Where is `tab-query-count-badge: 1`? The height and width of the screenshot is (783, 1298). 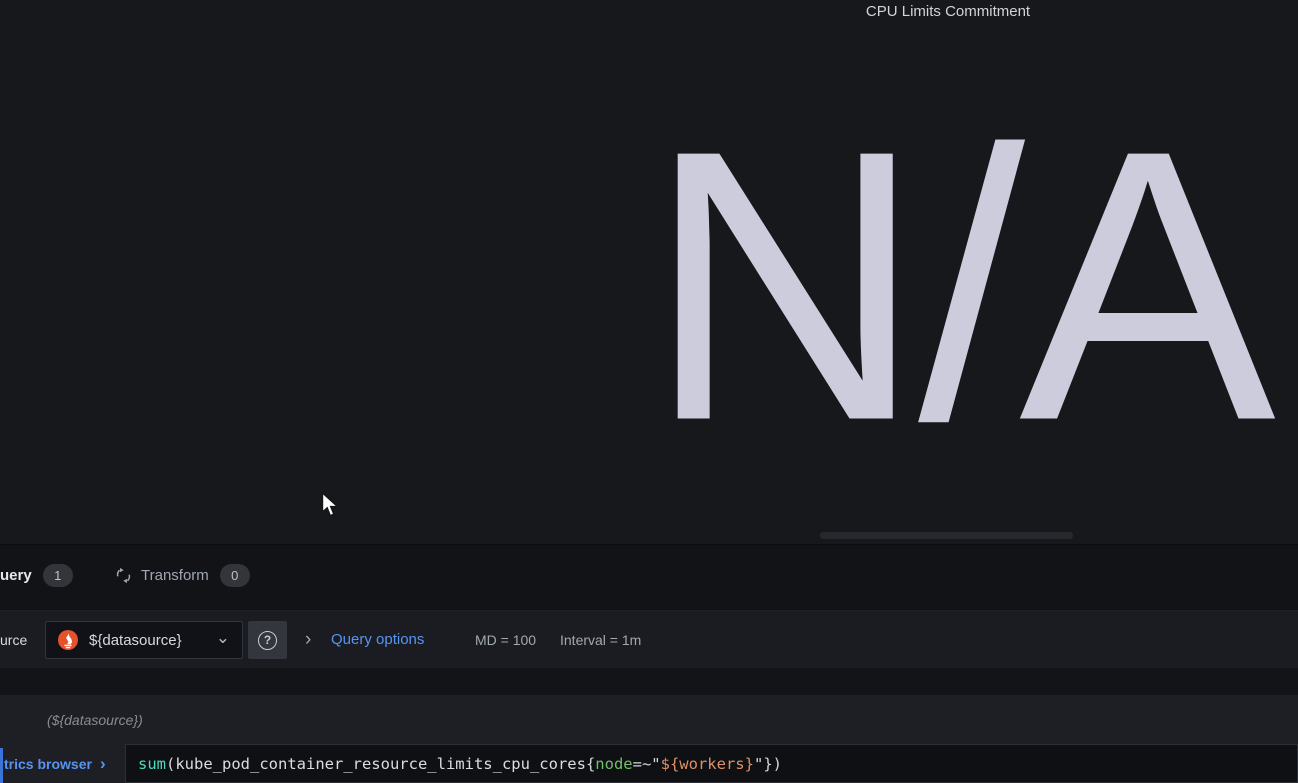
tab-query-count-badge: 1 is located at coordinates (57, 575).